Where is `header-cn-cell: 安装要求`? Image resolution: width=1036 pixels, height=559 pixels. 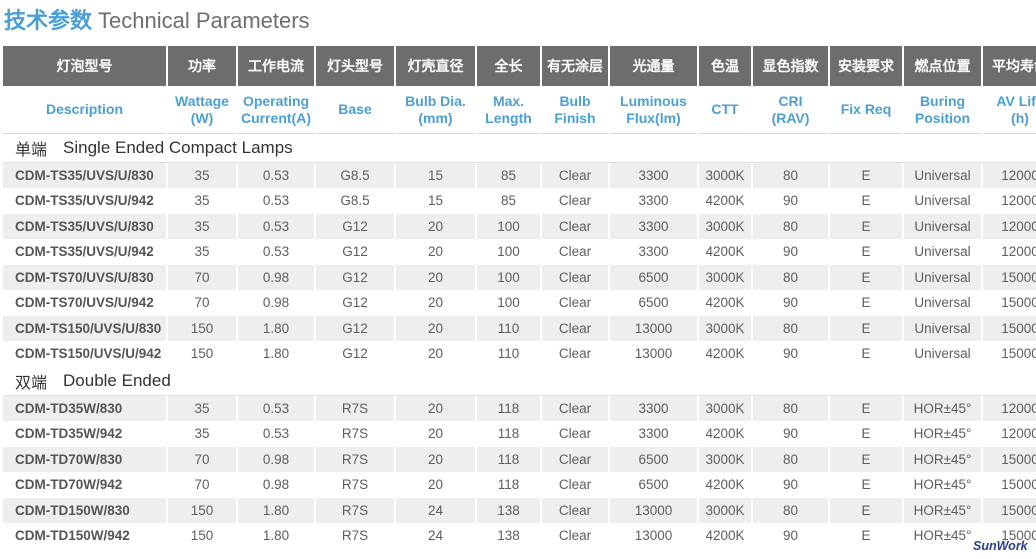 header-cn-cell: 安装要求 is located at coordinates (866, 66).